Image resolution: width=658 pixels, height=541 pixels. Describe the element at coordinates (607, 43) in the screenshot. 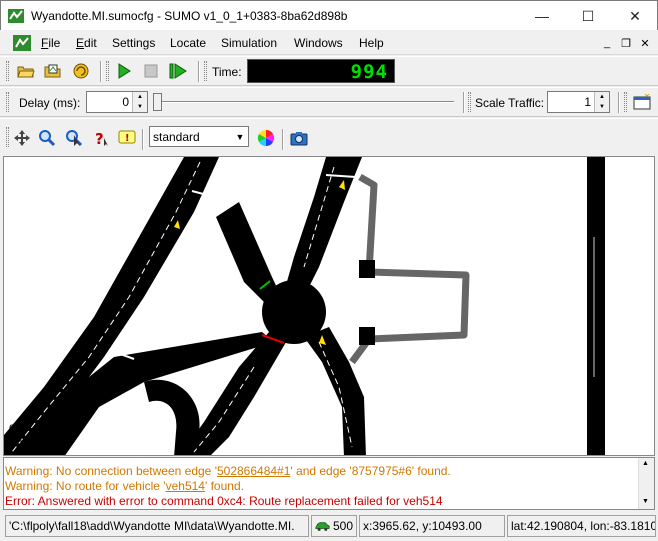

I see `mdi-minimize-button: _` at that location.